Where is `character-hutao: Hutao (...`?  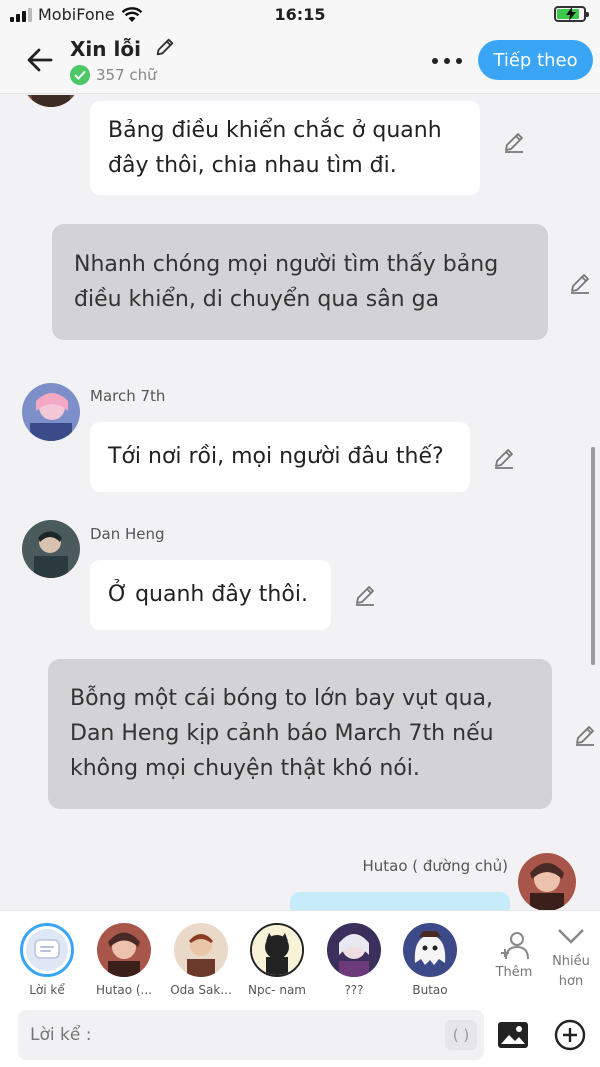
character-hutao: Hutao (... is located at coordinates (124, 960).